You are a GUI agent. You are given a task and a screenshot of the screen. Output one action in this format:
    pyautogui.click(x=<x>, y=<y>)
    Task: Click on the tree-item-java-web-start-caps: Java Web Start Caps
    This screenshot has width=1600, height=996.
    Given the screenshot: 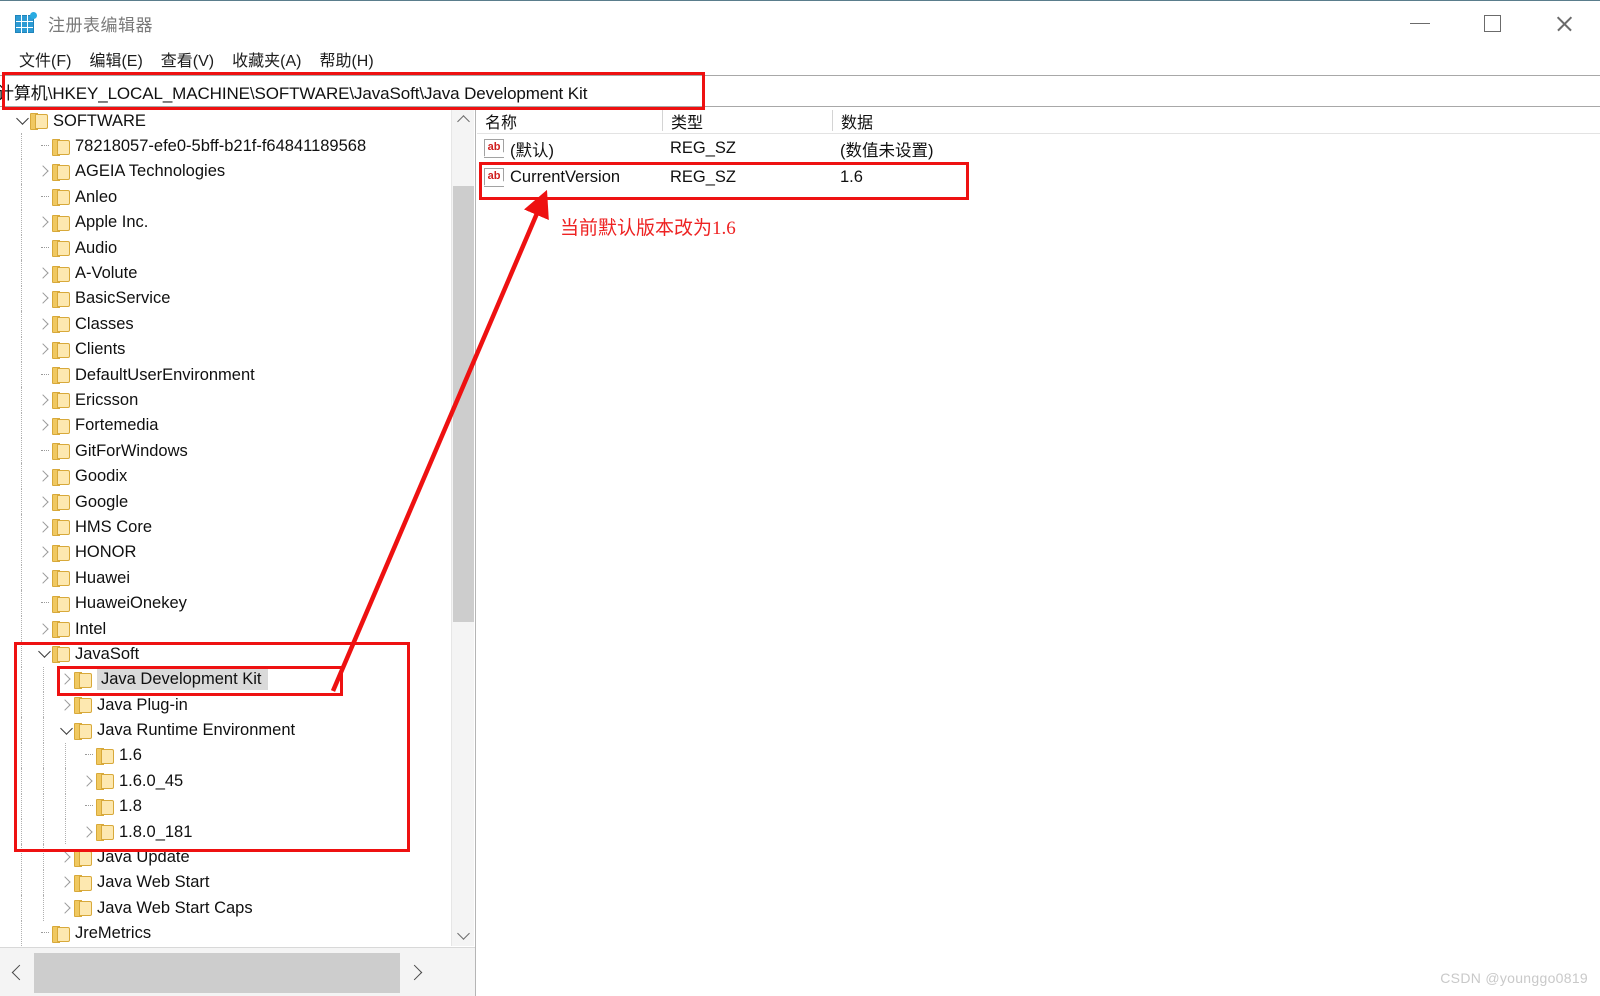 What is the action you would take?
    pyautogui.click(x=226, y=908)
    